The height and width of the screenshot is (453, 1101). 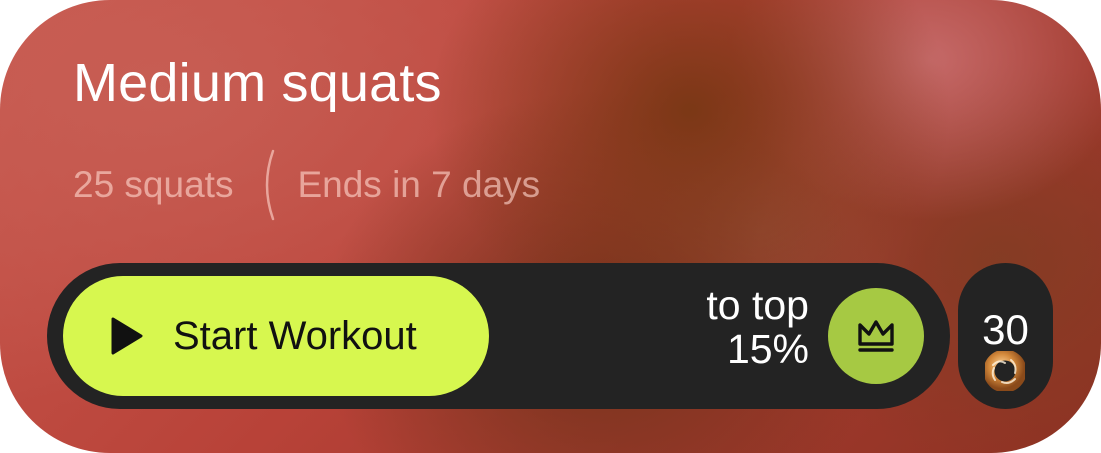 I want to click on rank-percentile: 15%, so click(x=767, y=349).